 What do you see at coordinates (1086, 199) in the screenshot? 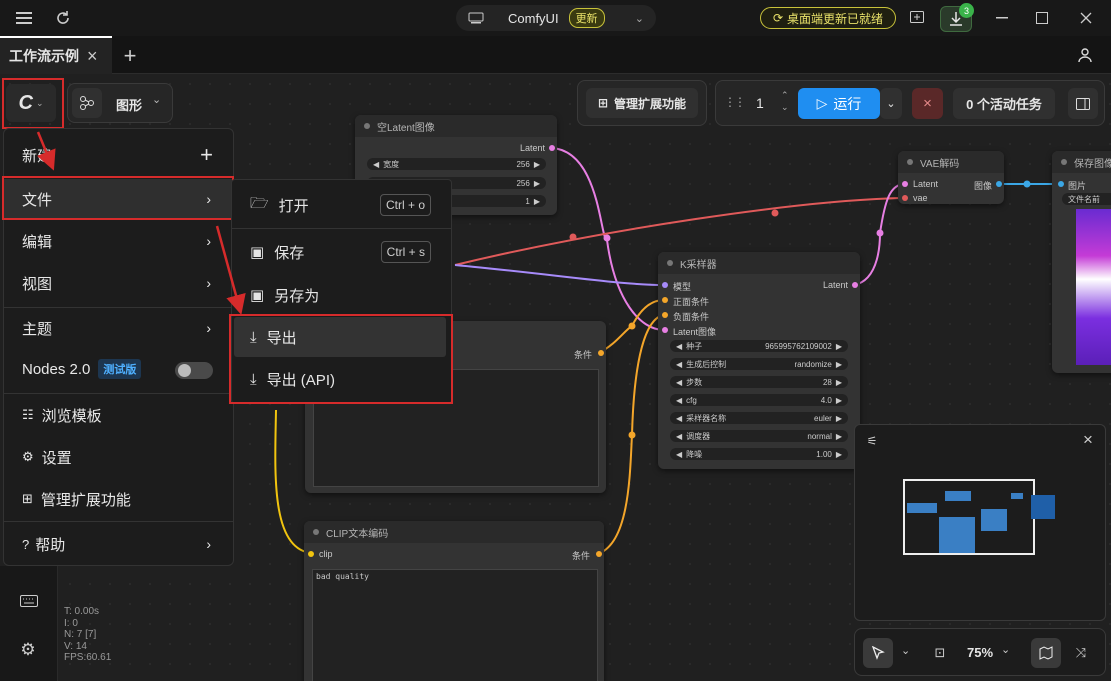
I see `widget-filename: 文件名前` at bounding box center [1086, 199].